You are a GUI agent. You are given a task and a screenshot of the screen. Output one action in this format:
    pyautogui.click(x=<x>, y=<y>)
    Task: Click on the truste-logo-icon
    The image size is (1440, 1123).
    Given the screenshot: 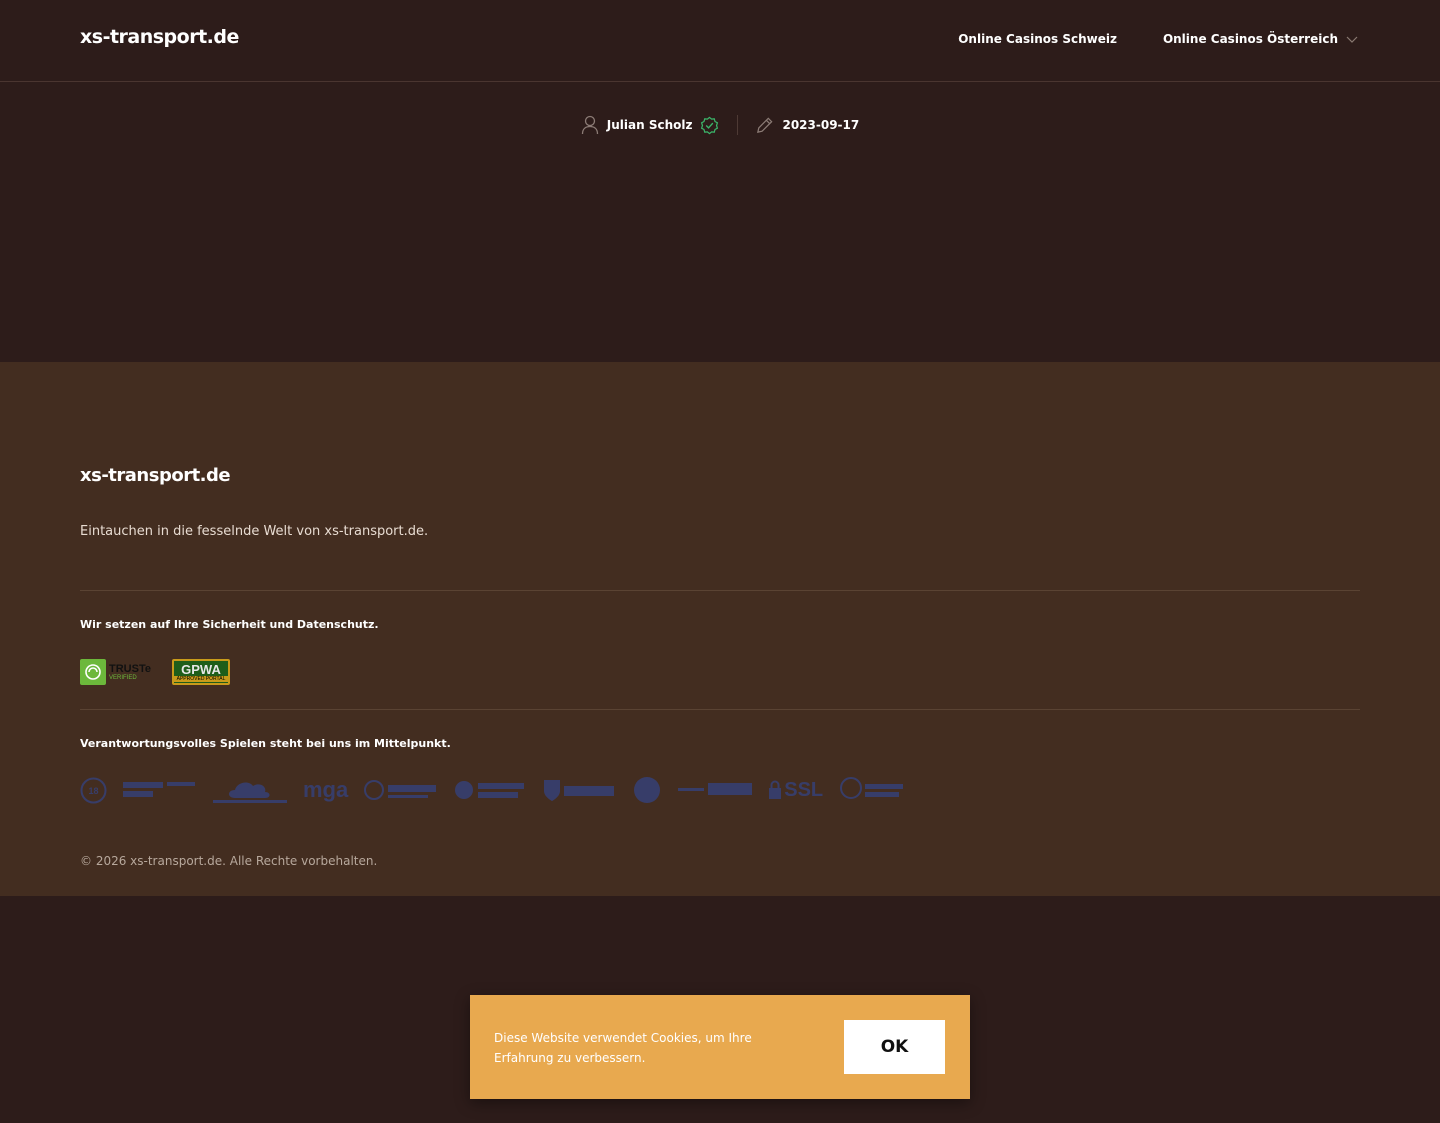 What is the action you would take?
    pyautogui.click(x=93, y=672)
    